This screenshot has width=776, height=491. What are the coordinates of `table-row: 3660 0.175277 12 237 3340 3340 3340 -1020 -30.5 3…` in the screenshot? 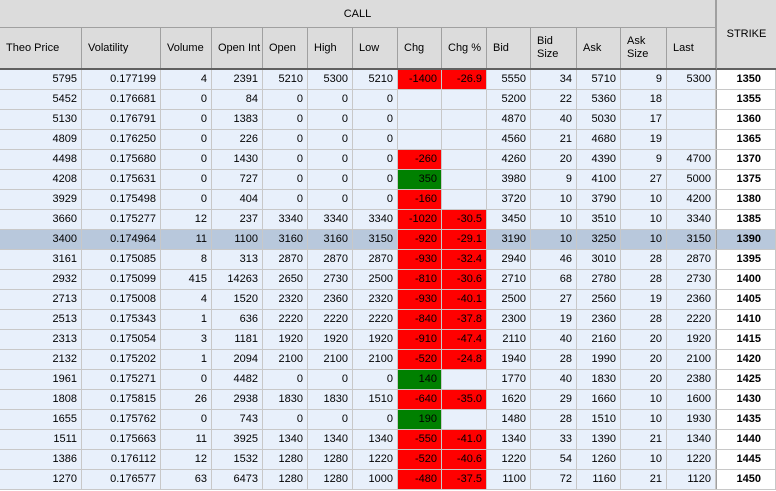 It's located at (388, 220).